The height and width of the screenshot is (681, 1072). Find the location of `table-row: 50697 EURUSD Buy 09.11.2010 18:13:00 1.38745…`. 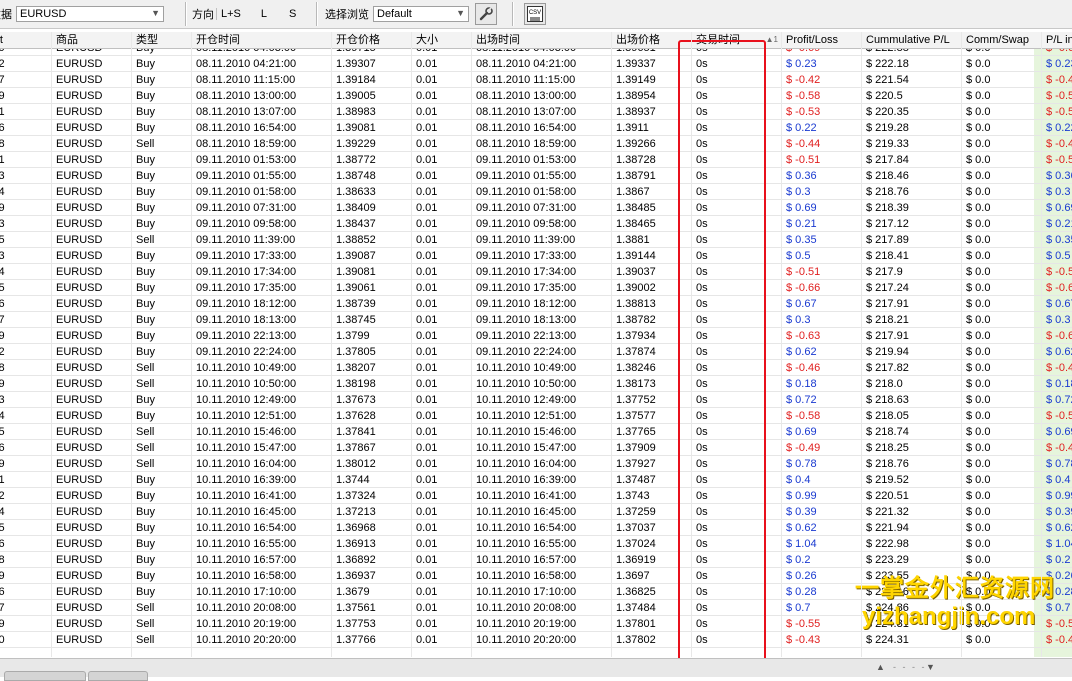

table-row: 50697 EURUSD Buy 09.11.2010 18:13:00 1.38745… is located at coordinates (536, 320).